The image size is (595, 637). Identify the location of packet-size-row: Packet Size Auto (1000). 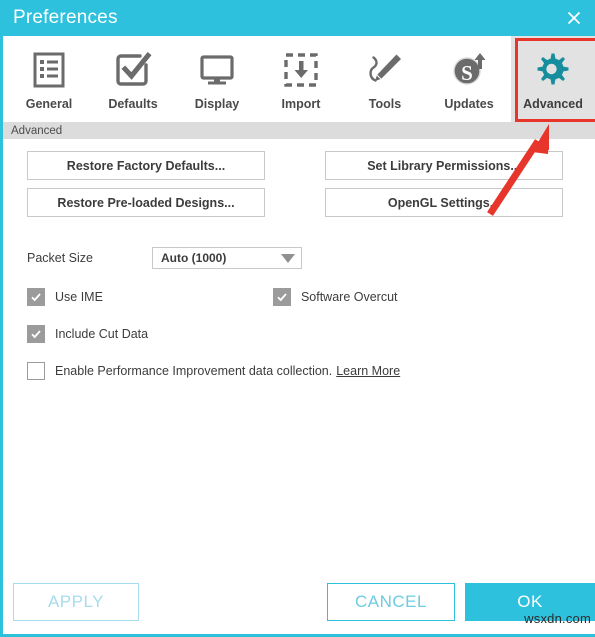
(299, 258).